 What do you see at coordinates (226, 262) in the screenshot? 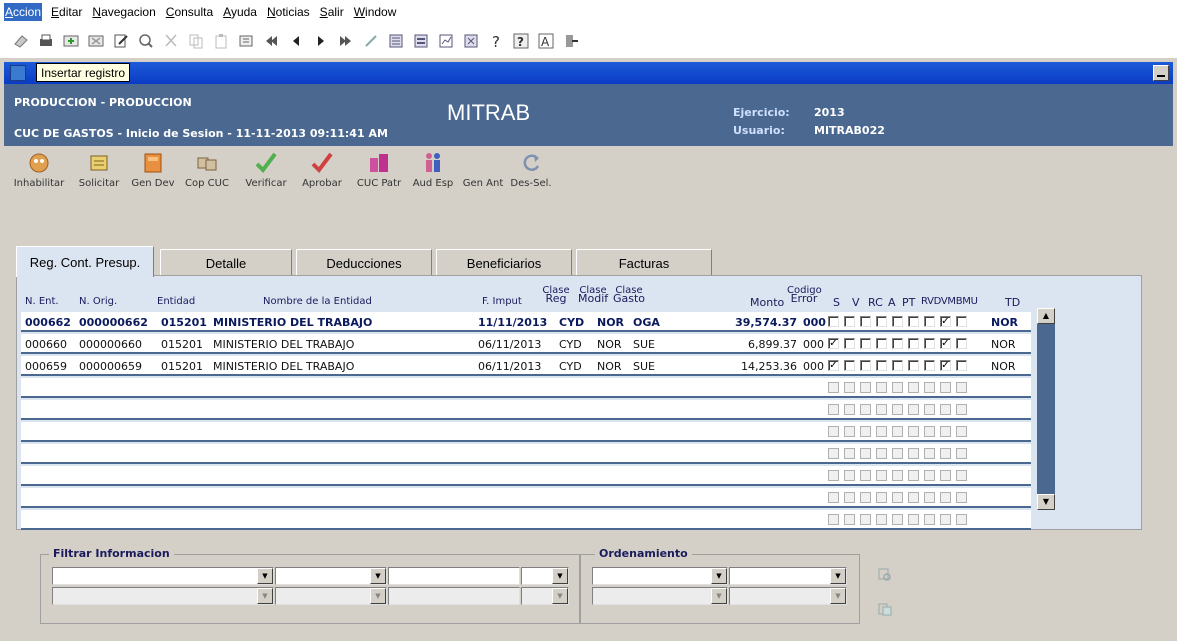
I see `tab-detalle: Detalle` at bounding box center [226, 262].